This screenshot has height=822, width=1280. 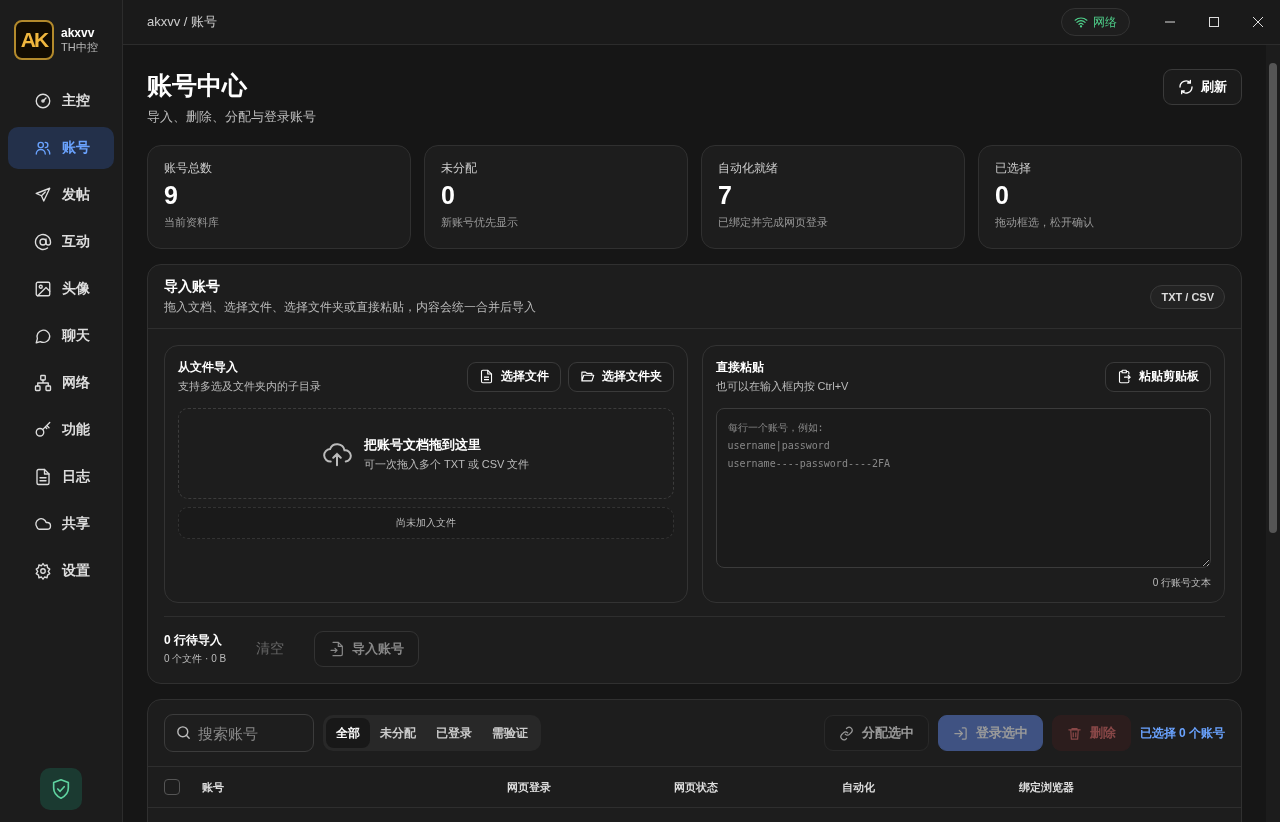 I want to click on search-icon, so click(x=183, y=732).